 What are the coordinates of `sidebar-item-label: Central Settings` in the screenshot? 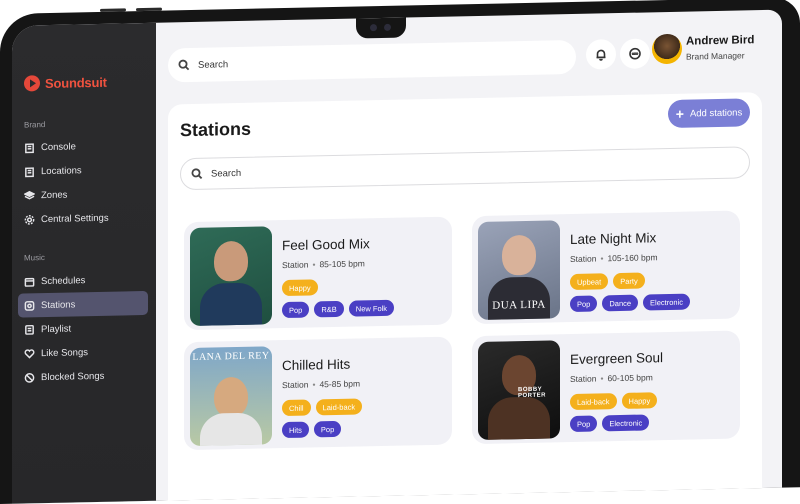 It's located at (75, 218).